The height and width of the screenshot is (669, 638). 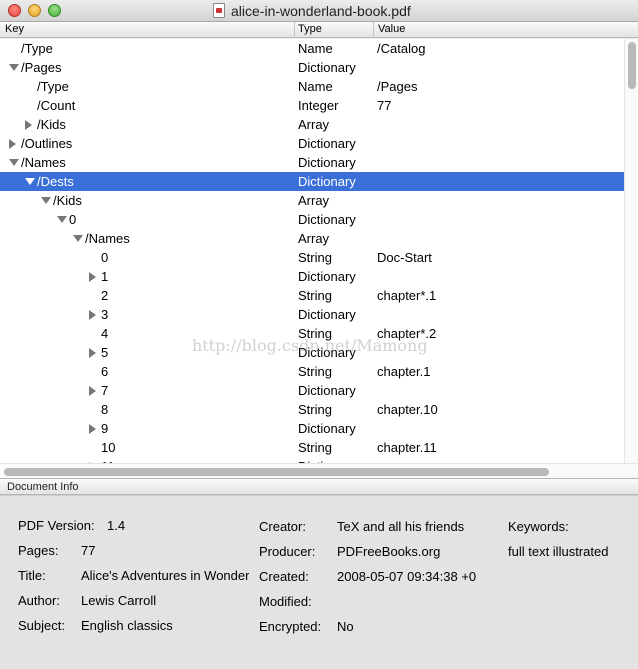 I want to click on outline-row: 7 Dictionary, so click(x=312, y=390).